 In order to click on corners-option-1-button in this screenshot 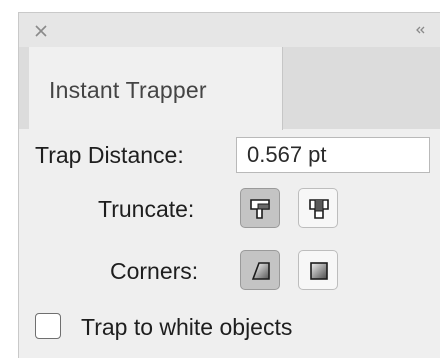, I will do `click(260, 270)`.